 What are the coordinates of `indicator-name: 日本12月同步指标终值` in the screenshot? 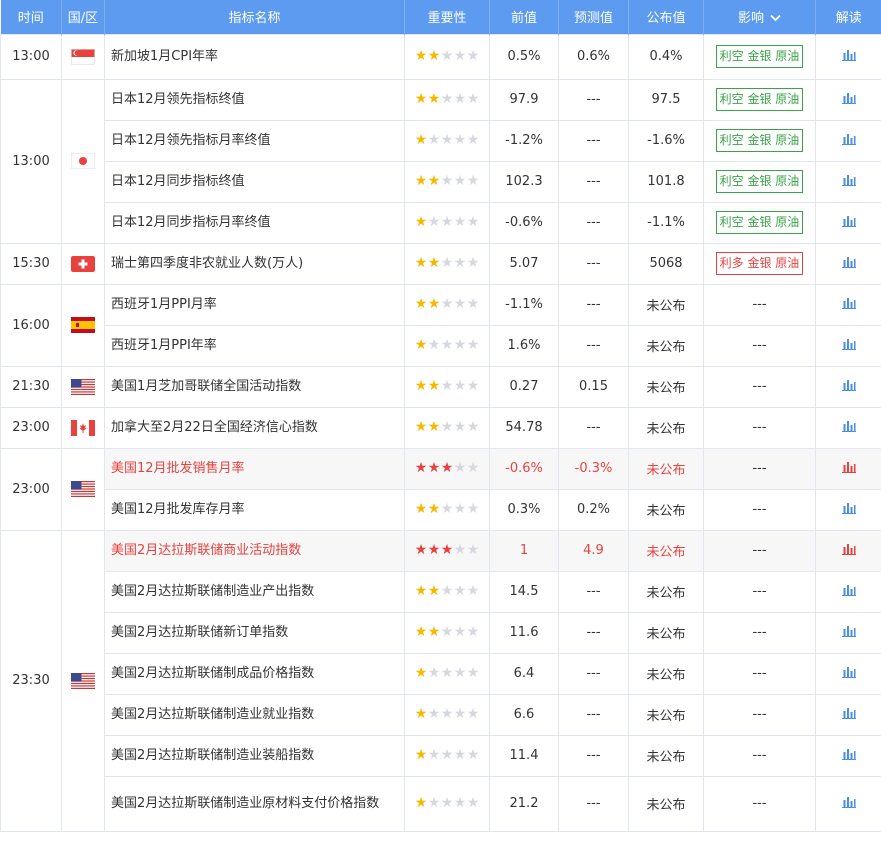 It's located at (254, 181).